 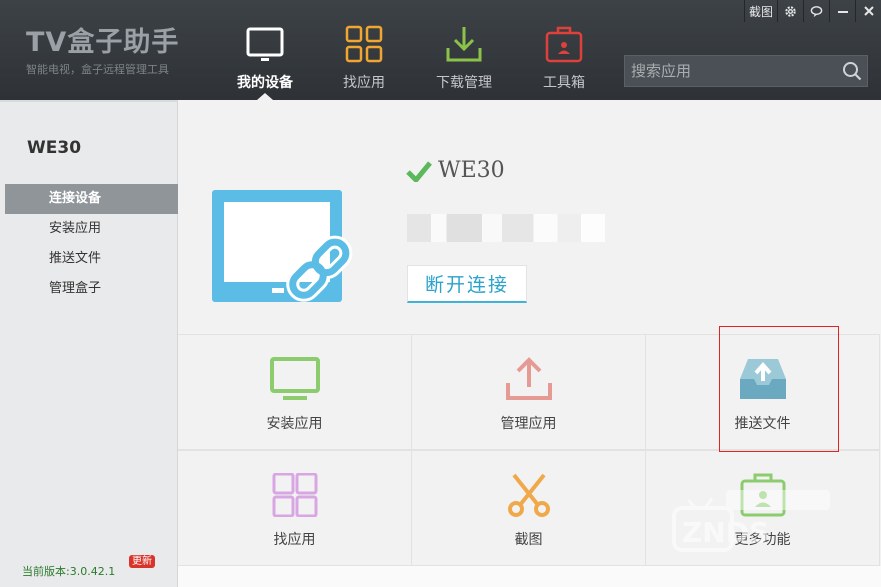 I want to click on sidebar-item-push-file: 推送文件, so click(x=91, y=259).